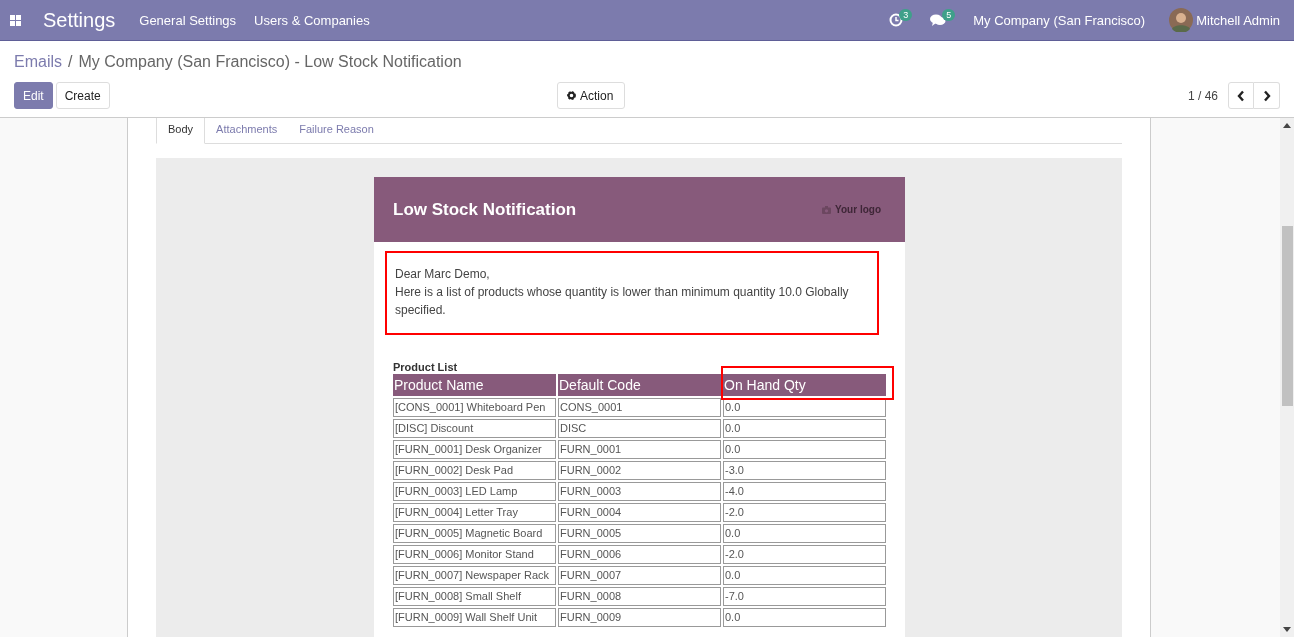 The image size is (1294, 637). What do you see at coordinates (858, 209) in the screenshot?
I see `logo-placeholder-text: Your logo` at bounding box center [858, 209].